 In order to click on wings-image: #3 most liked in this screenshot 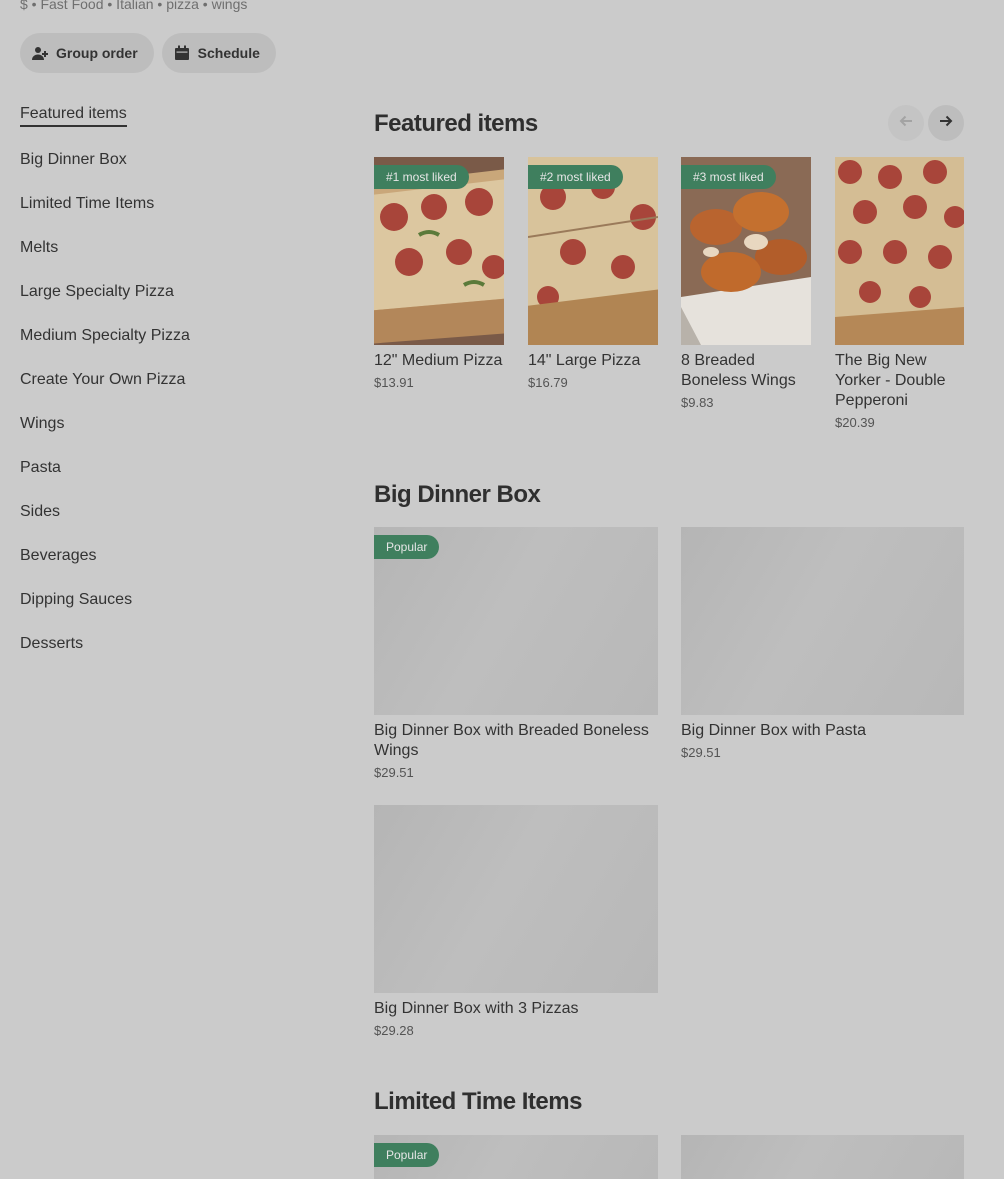, I will do `click(746, 251)`.